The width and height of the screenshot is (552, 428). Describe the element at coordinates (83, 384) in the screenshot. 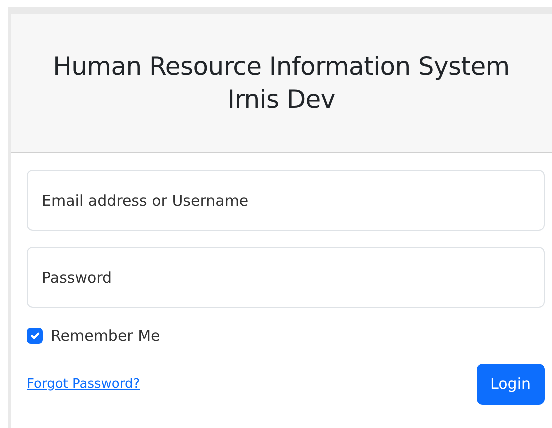

I see `forgot-password-link: Forgot Password?` at that location.